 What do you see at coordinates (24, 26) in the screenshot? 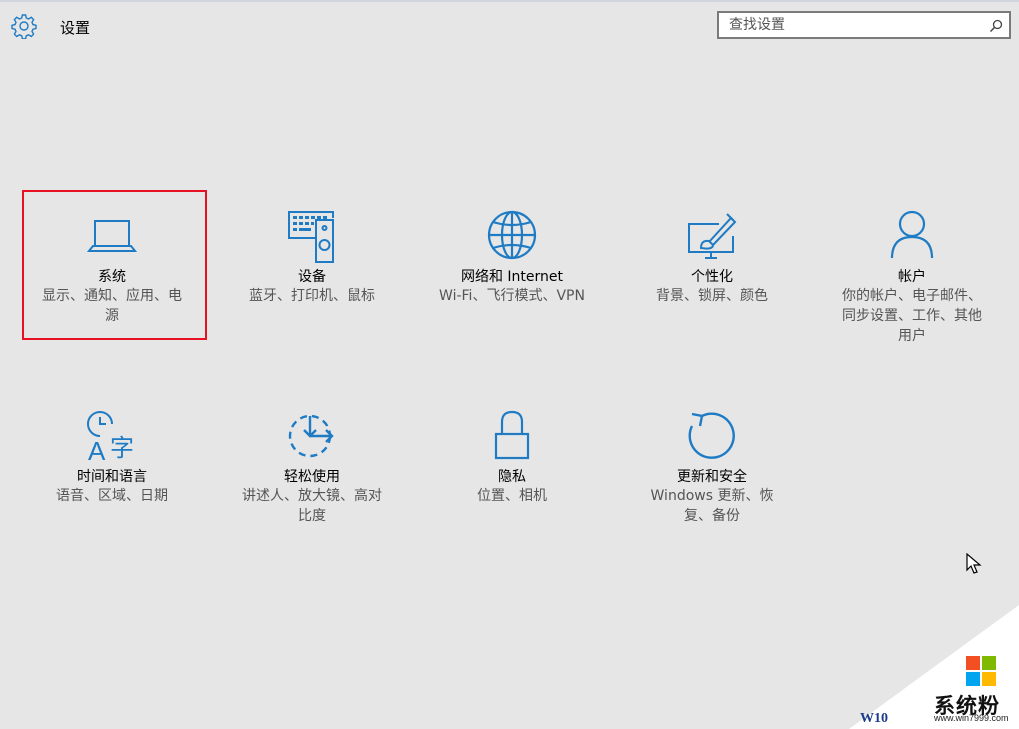
I see `gear-icon` at bounding box center [24, 26].